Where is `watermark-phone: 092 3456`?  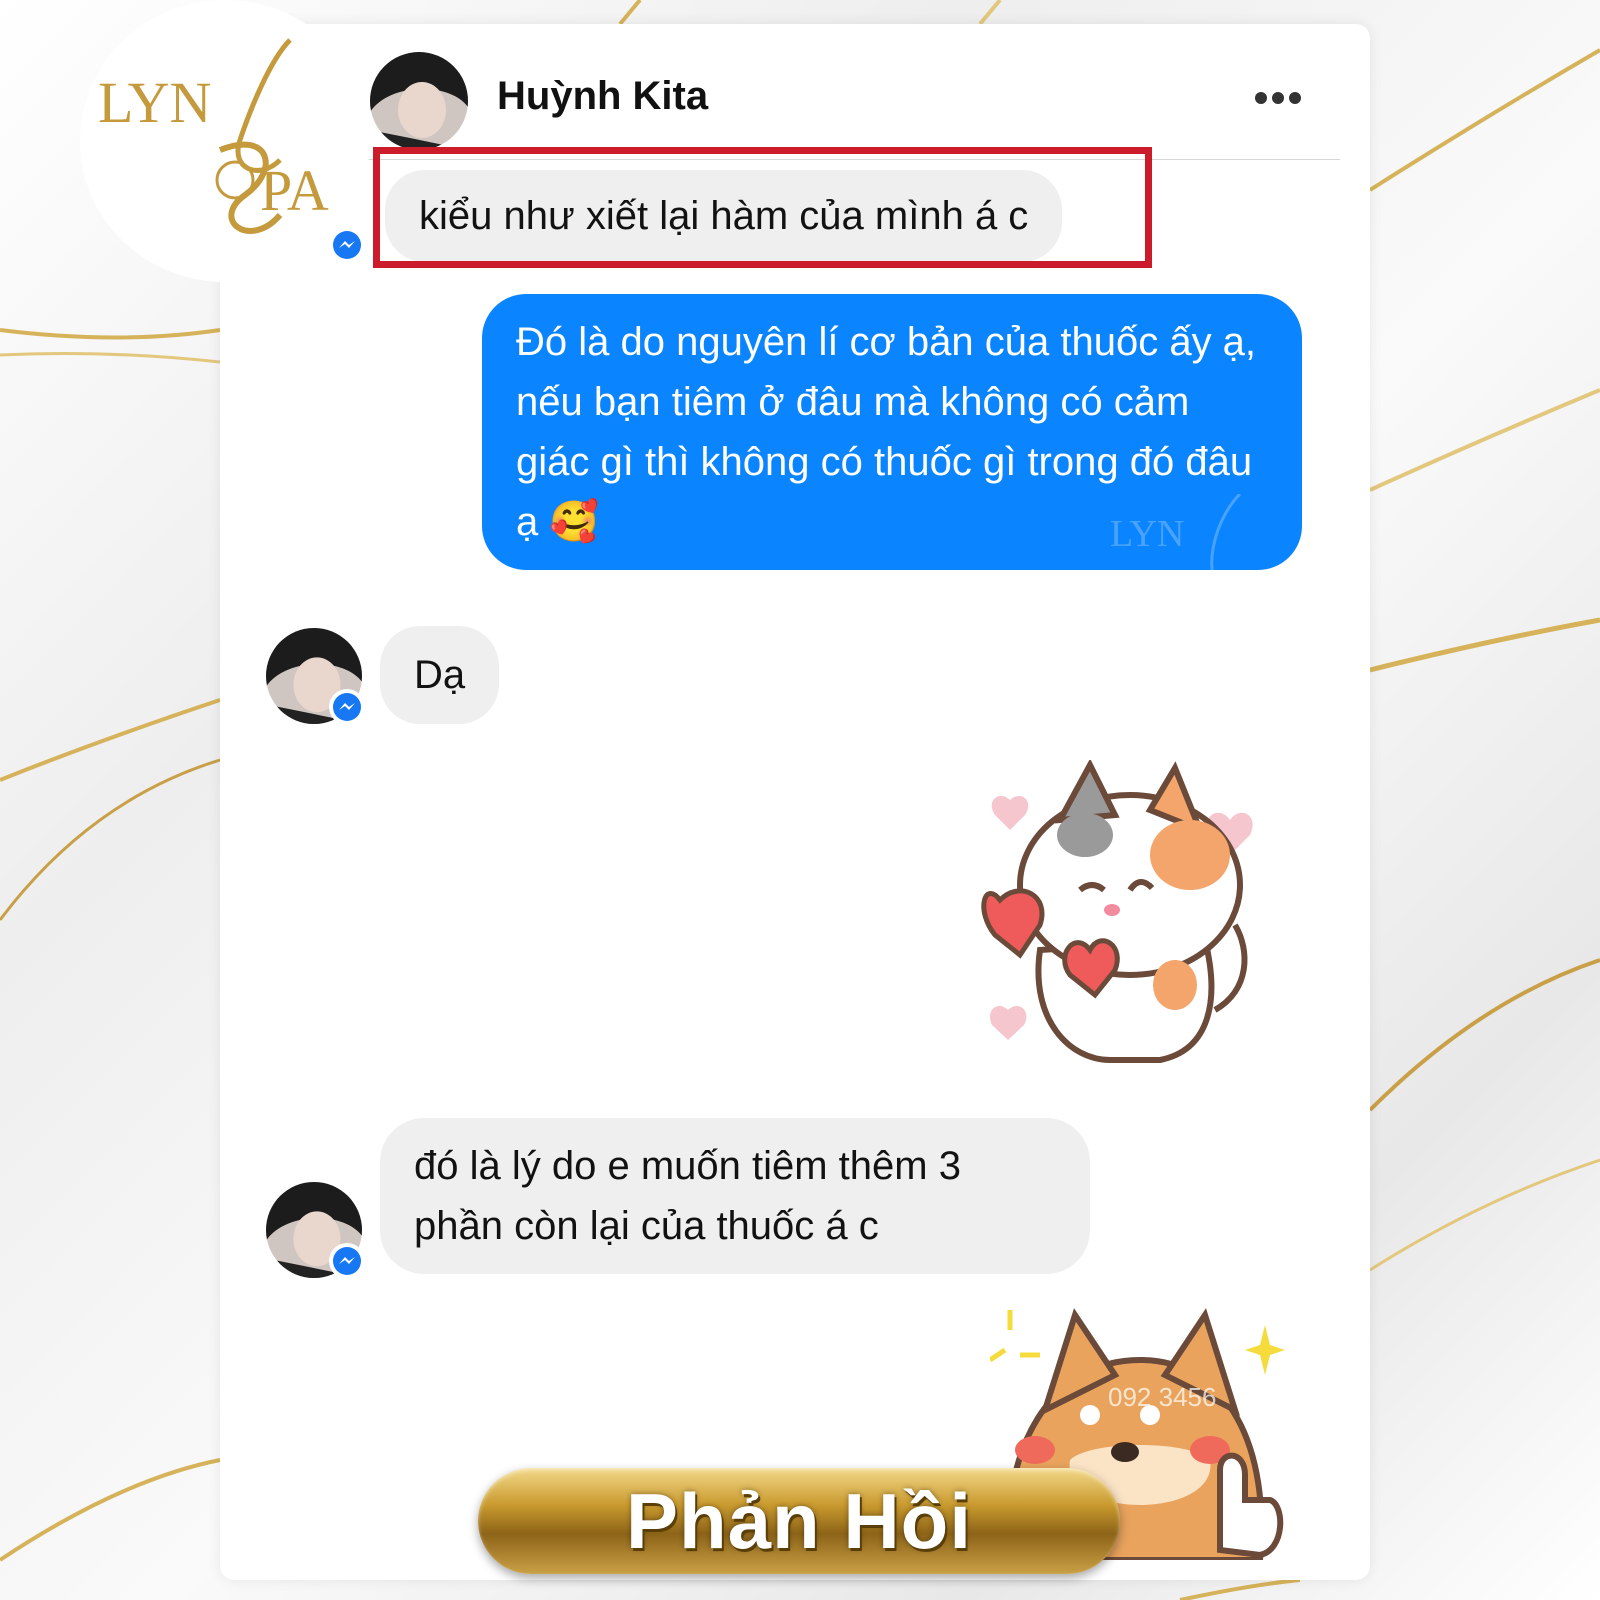
watermark-phone: 092 3456 is located at coordinates (1162, 1397).